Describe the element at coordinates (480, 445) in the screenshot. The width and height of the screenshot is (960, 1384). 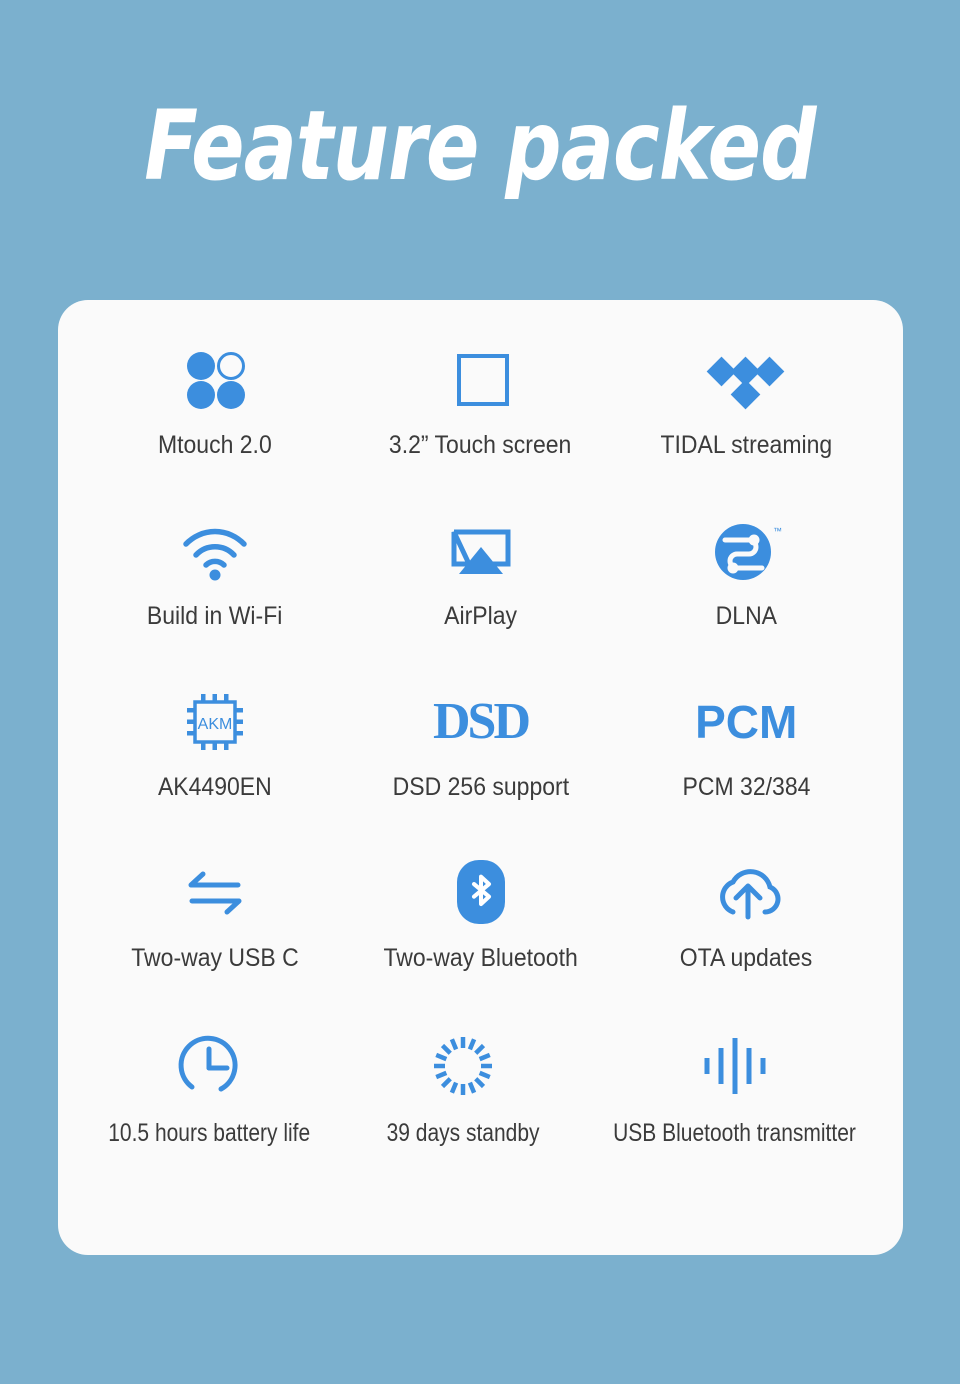
I see `feature-label: 3.2” Touch screen` at that location.